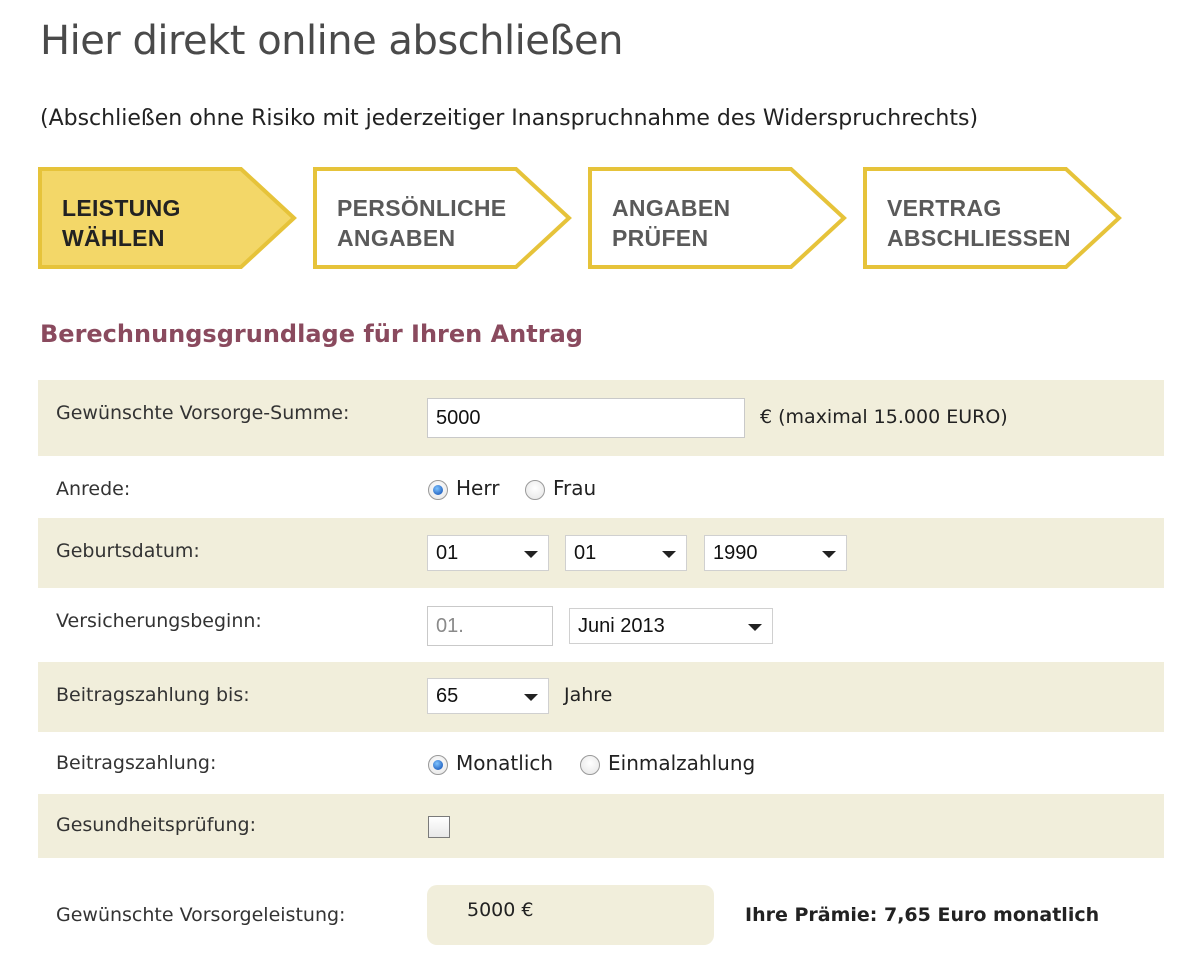 The height and width of the screenshot is (966, 1200). I want to click on step-label-line2: PRÜFEN, so click(660, 238).